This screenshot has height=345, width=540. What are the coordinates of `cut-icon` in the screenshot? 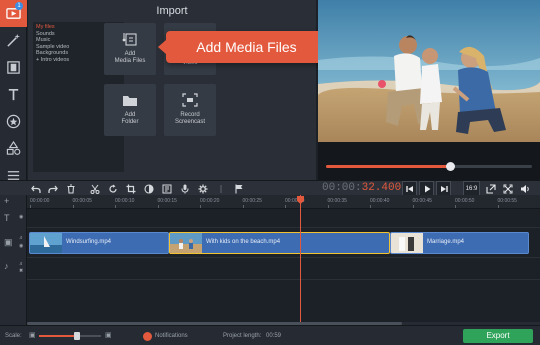 It's located at (94, 189).